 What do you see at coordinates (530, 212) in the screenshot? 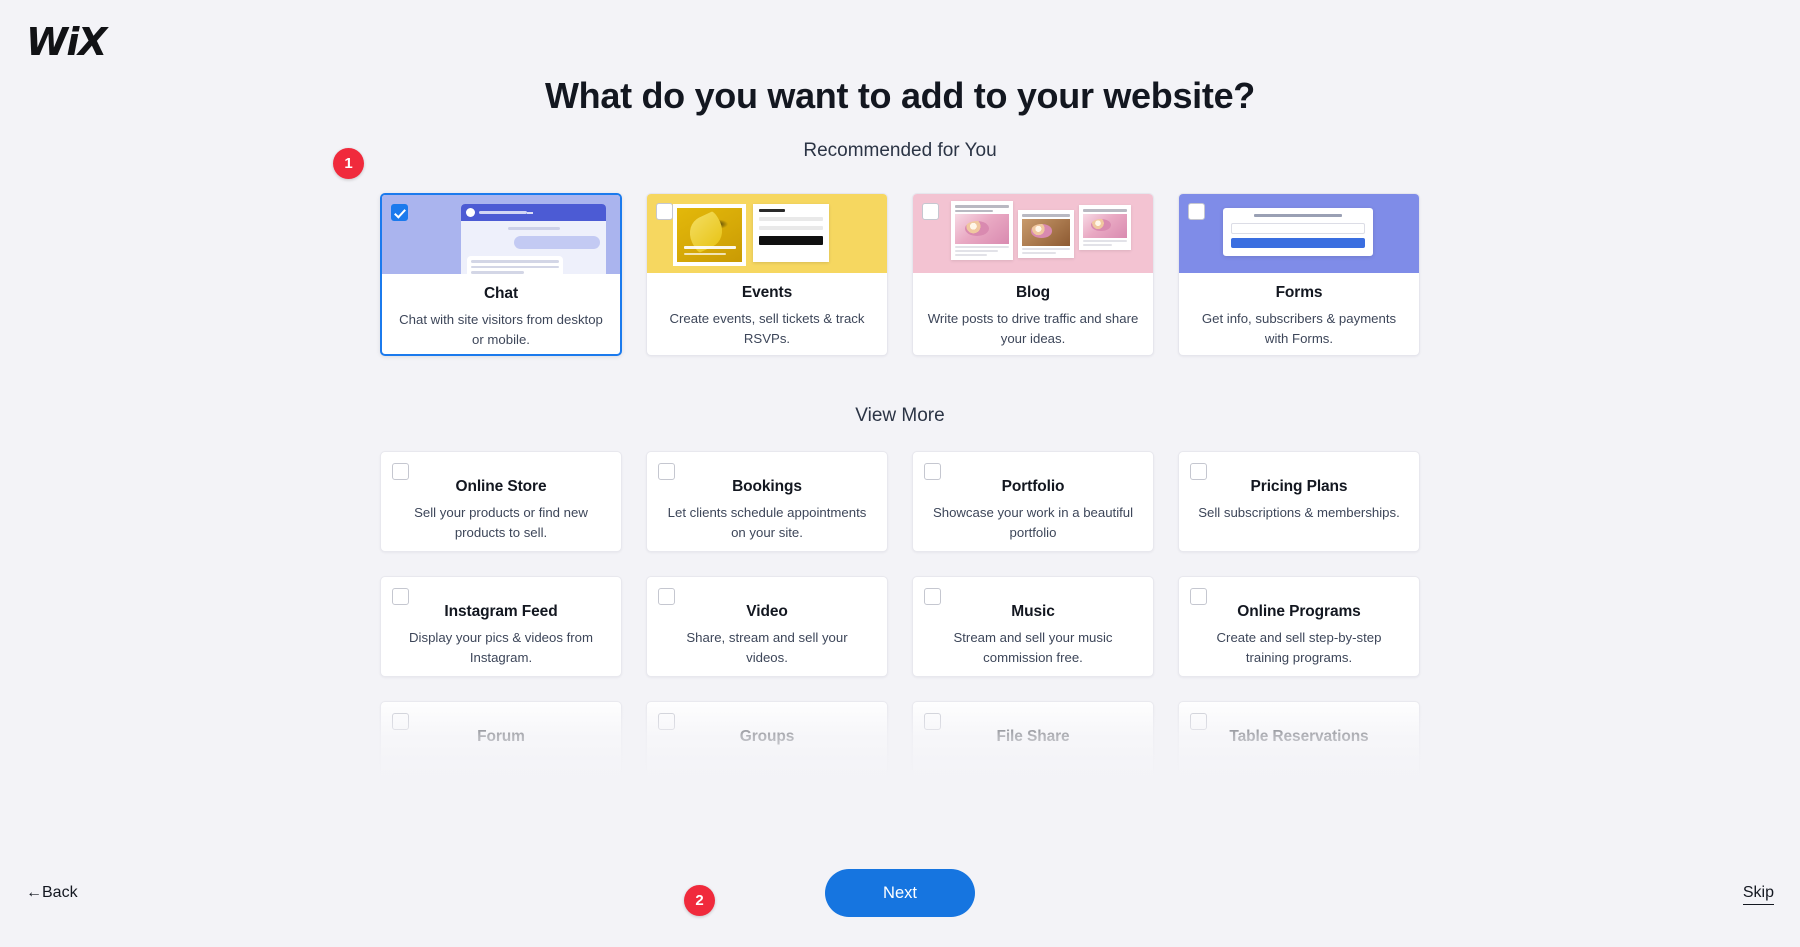
I see `chat-minimize-icon` at bounding box center [530, 212].